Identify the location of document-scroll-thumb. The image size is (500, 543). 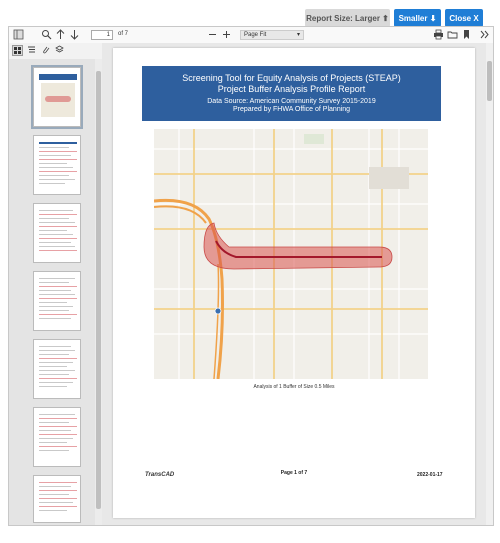
(489, 81).